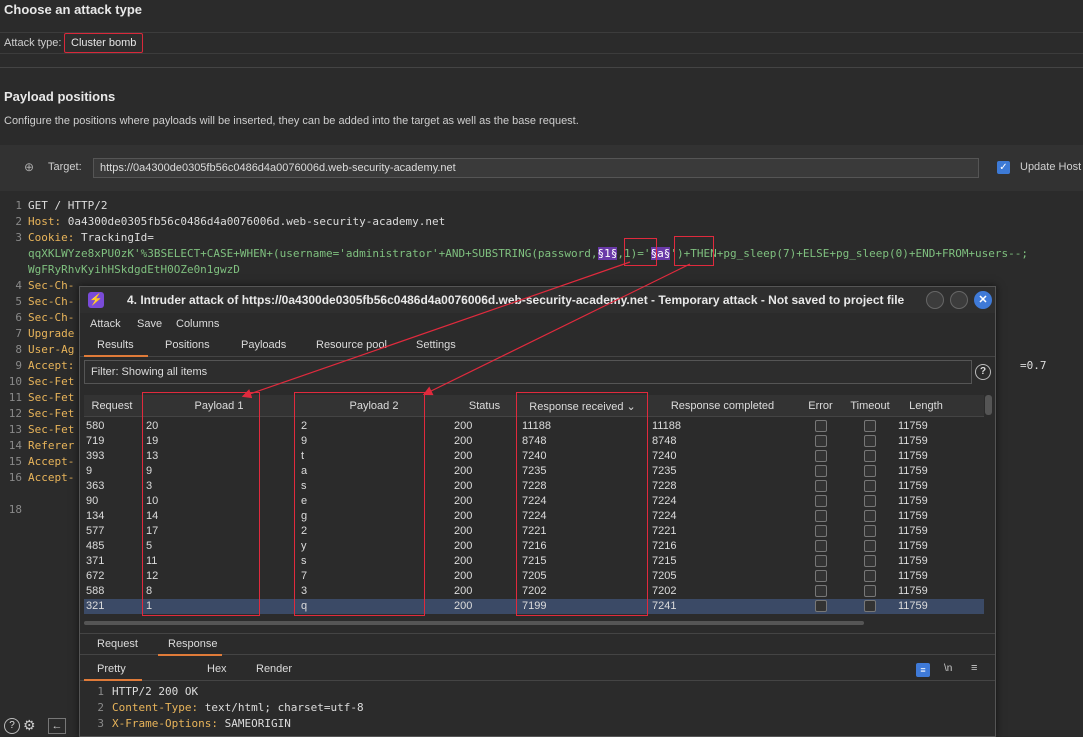 Image resolution: width=1083 pixels, height=737 pixels. What do you see at coordinates (155, 691) in the screenshot?
I see `response-status-line: HTTP/2 200 OK` at bounding box center [155, 691].